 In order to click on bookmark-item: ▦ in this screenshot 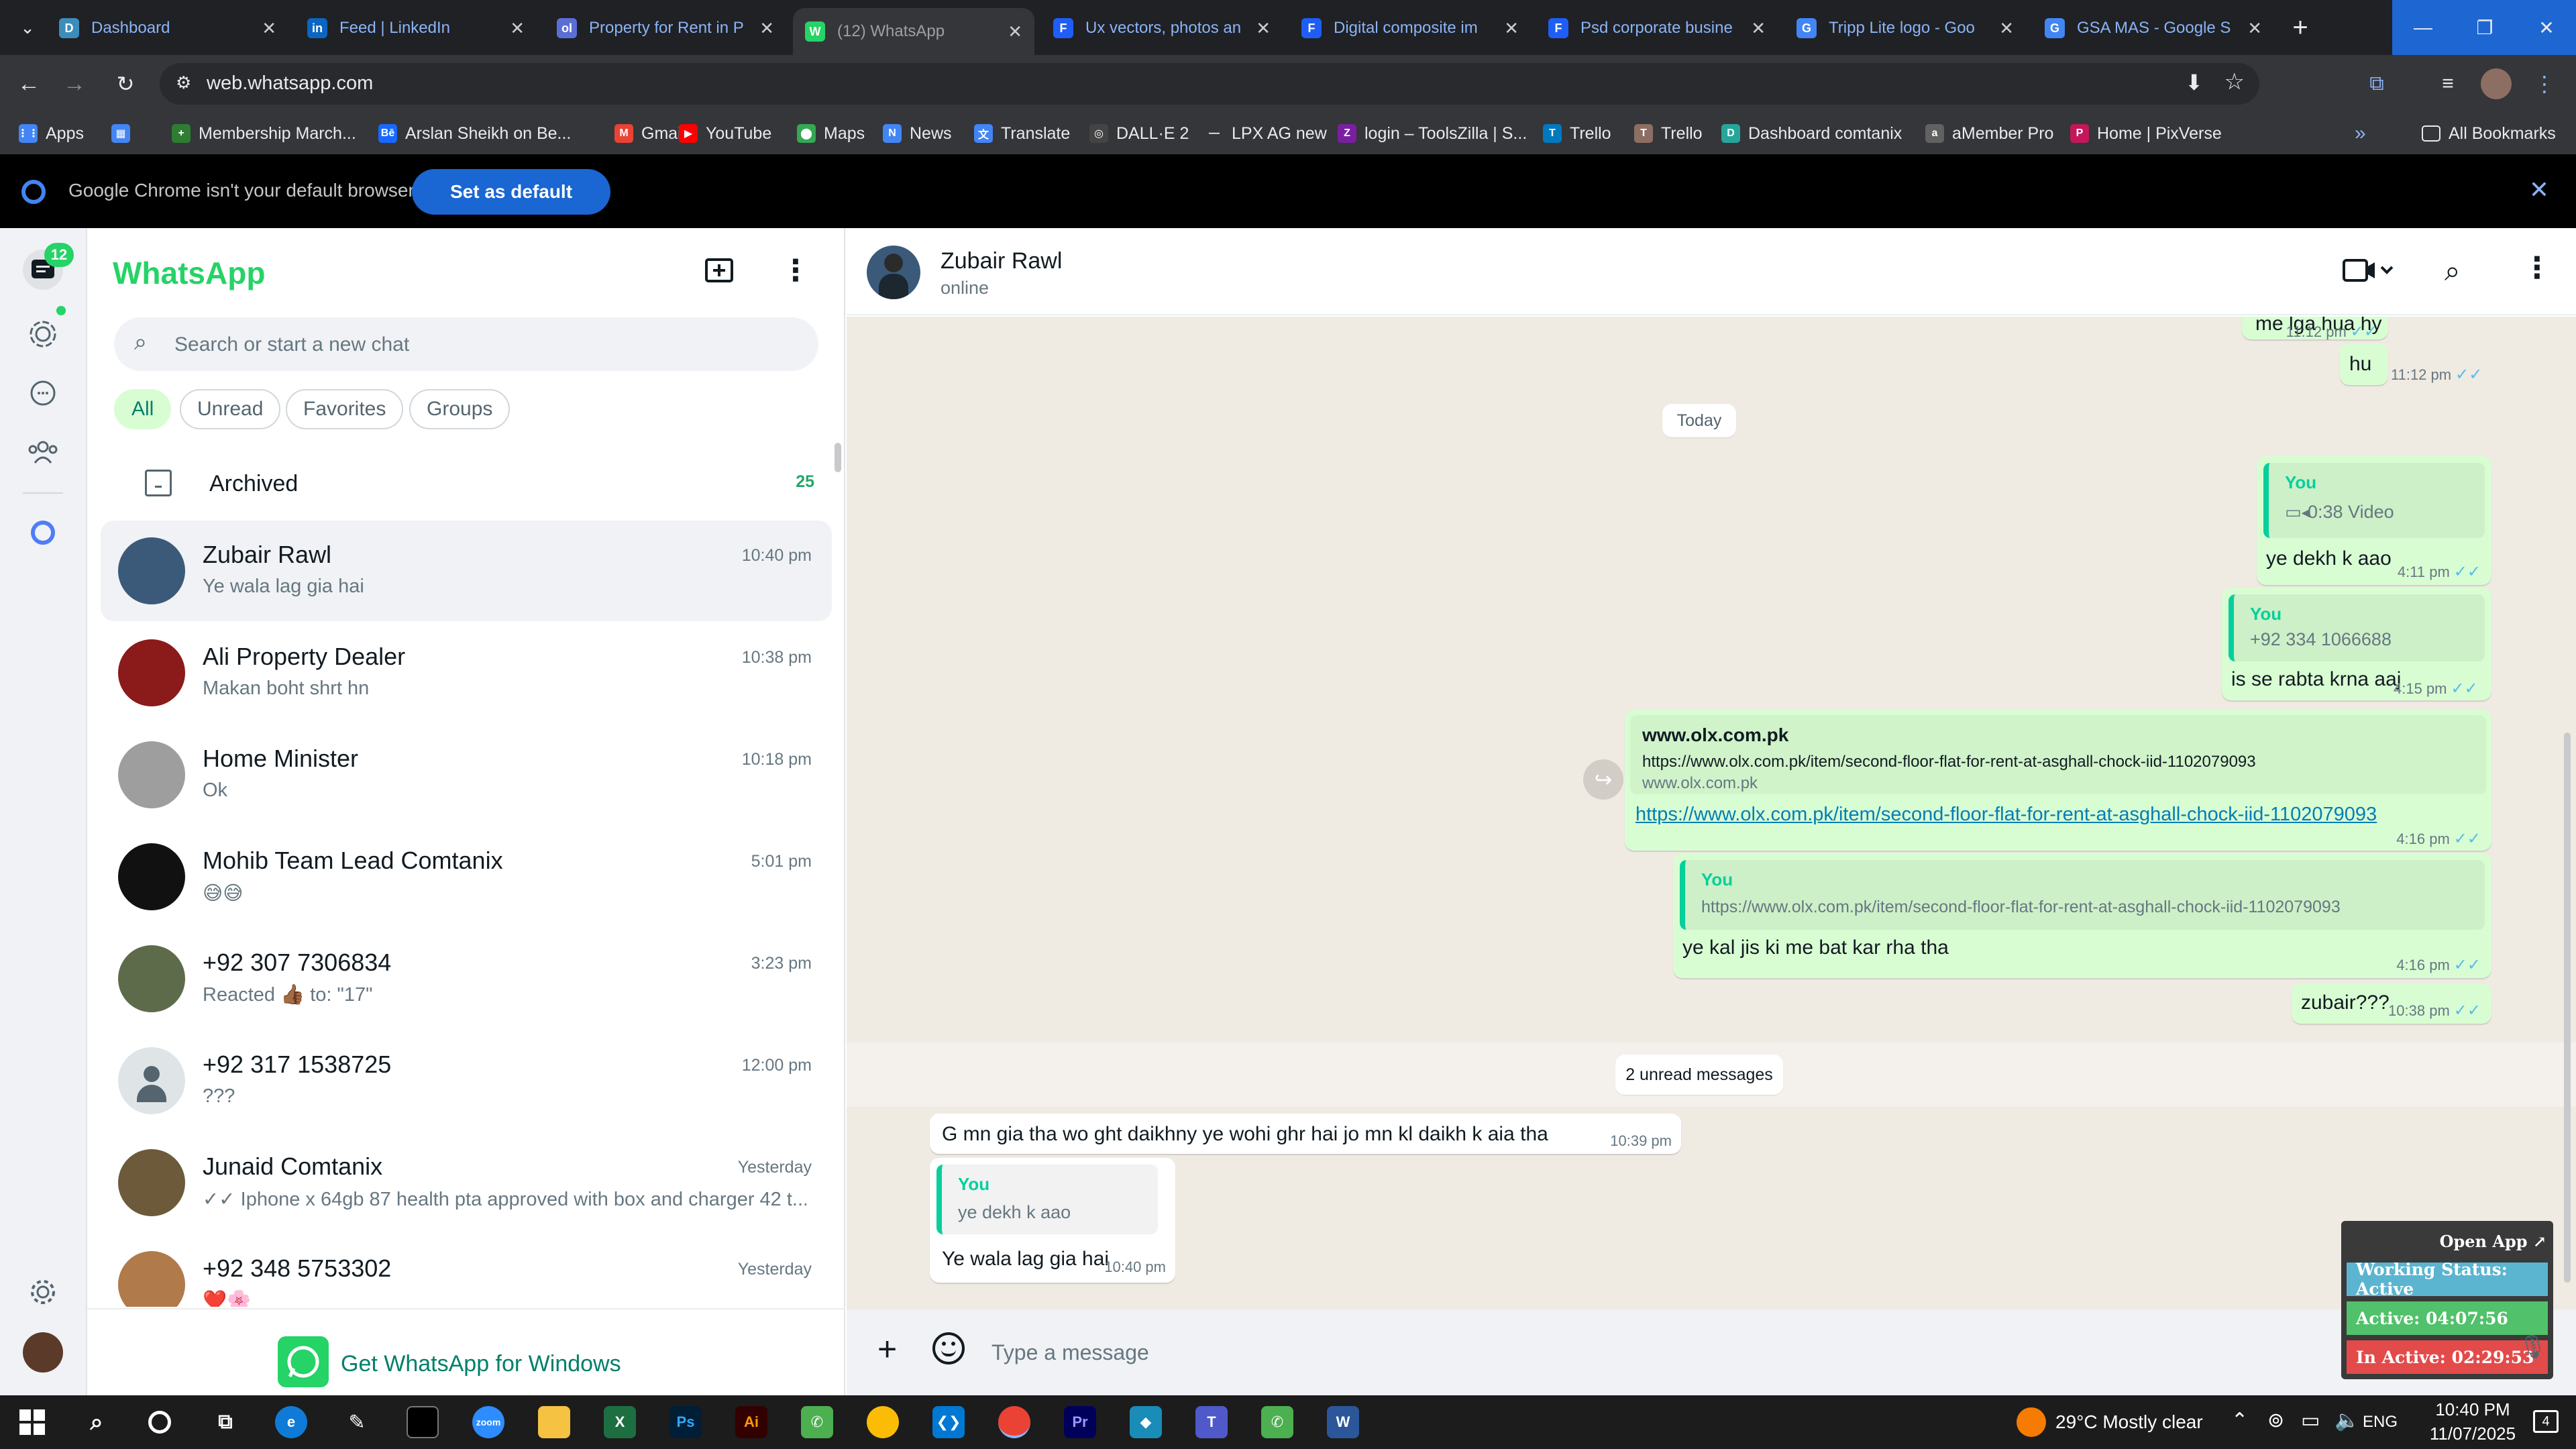, I will do `click(124, 133)`.